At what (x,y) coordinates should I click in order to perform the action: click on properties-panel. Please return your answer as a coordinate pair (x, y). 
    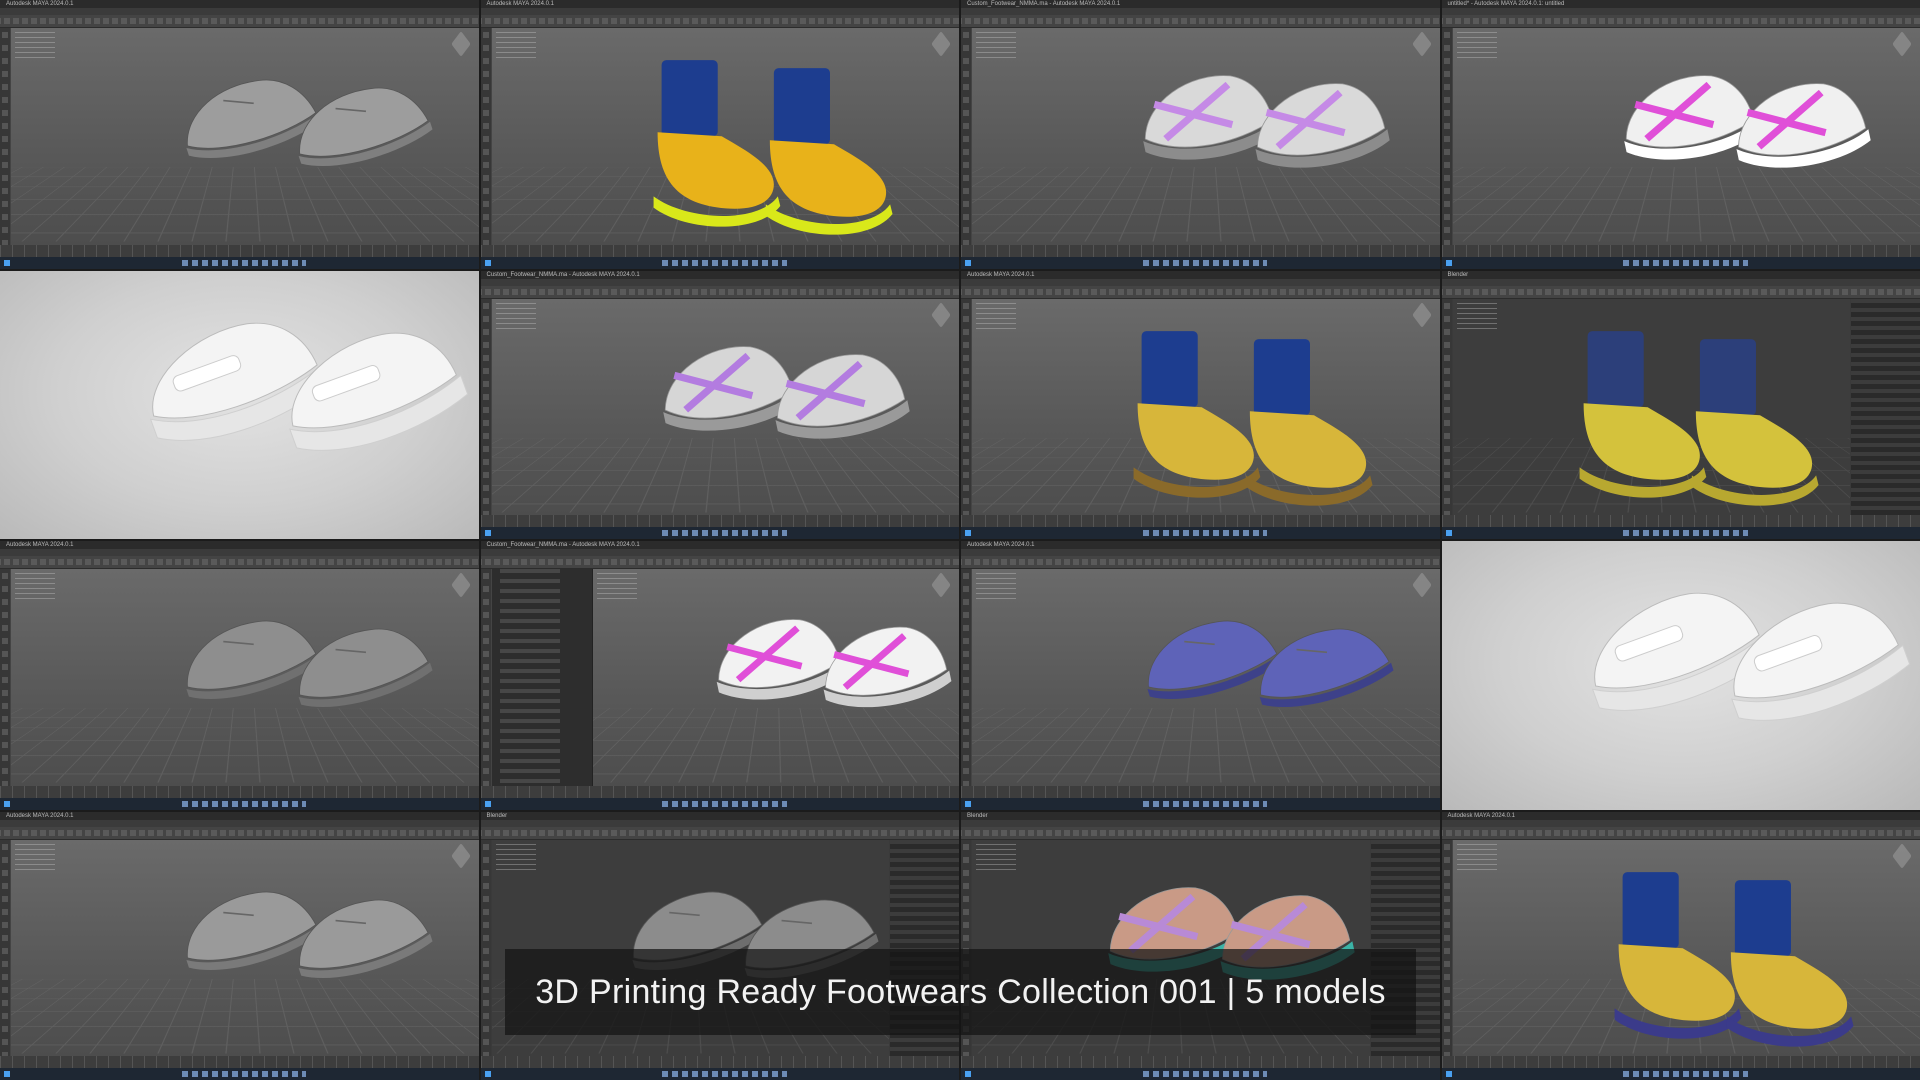
    Looking at the image, I should click on (1885, 407).